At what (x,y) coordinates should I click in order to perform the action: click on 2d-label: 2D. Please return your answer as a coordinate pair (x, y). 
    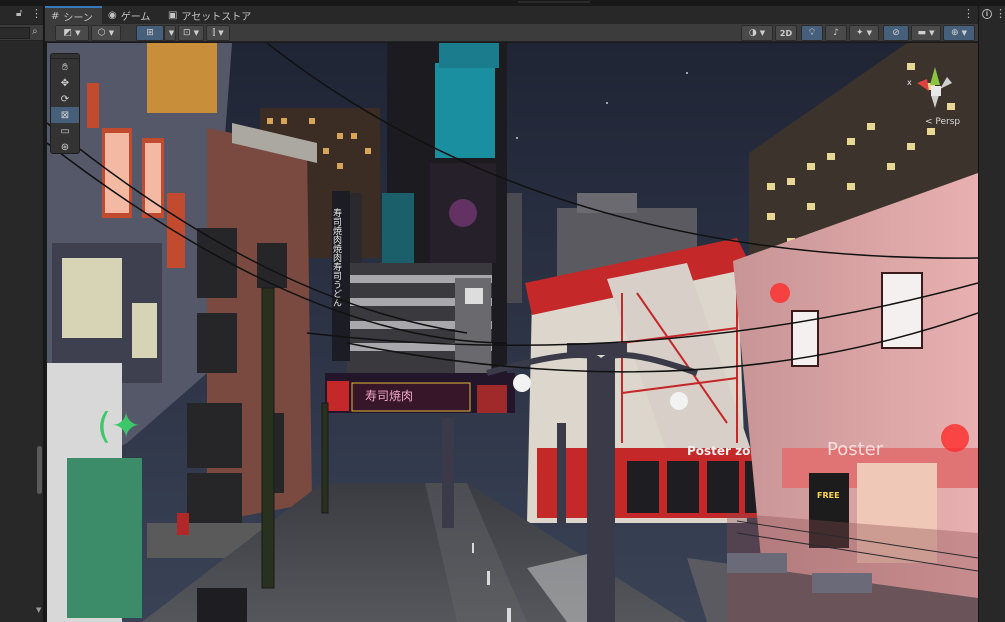
    Looking at the image, I should click on (786, 33).